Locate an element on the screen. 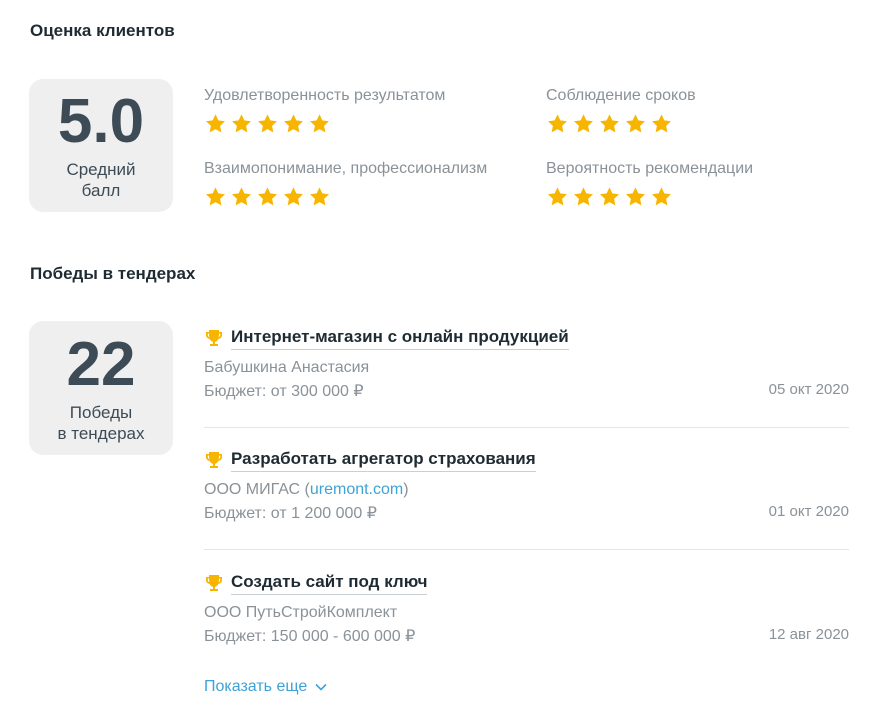 Image resolution: width=881 pixels, height=709 pixels. tender-title-link: Создать сайт под ключ is located at coordinates (329, 583).